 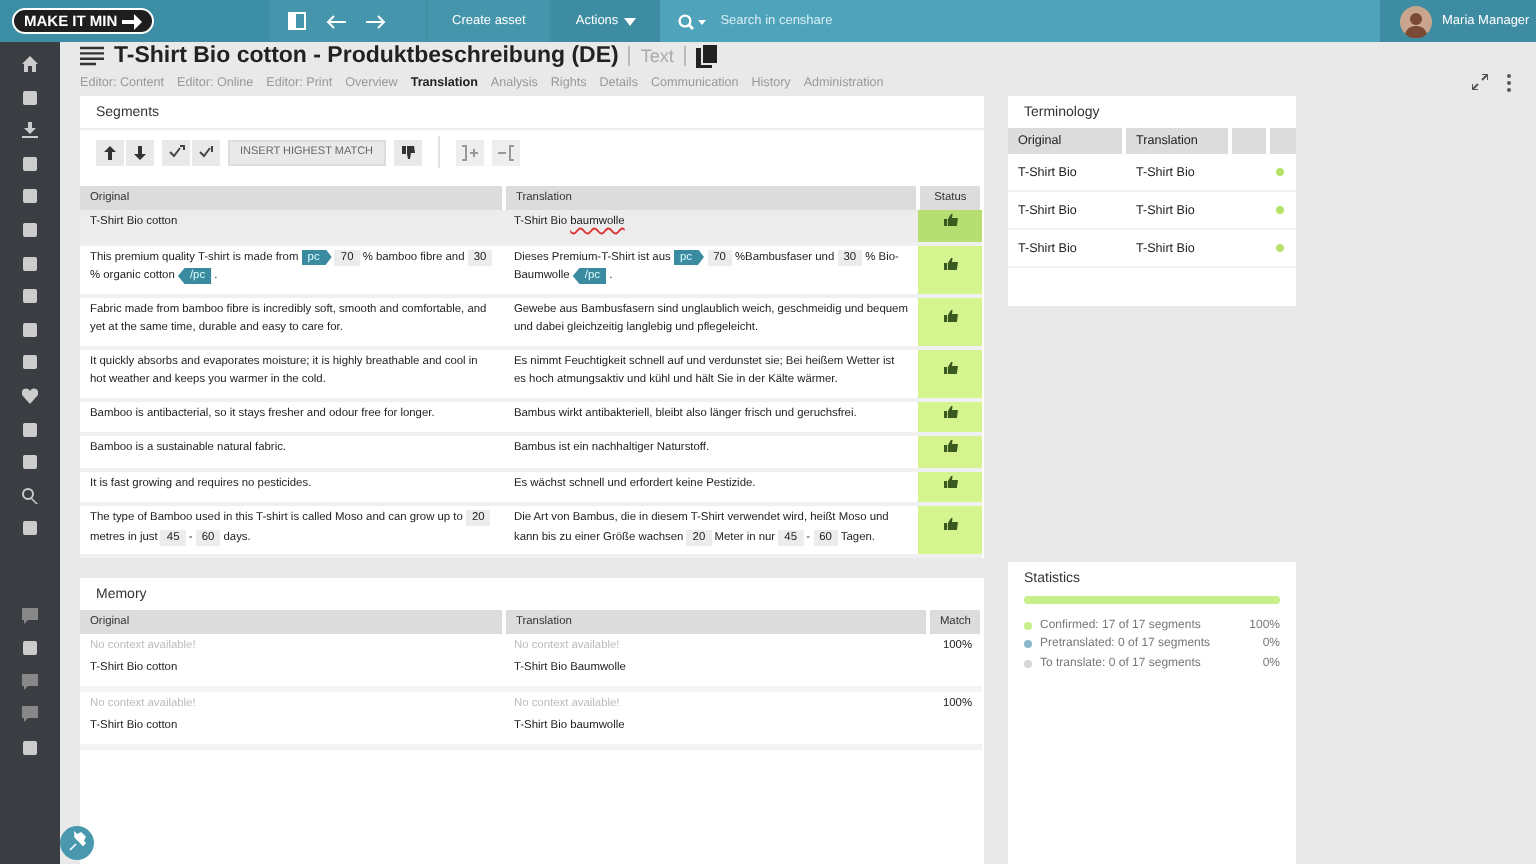 What do you see at coordinates (30, 615) in the screenshot?
I see `chat-icon` at bounding box center [30, 615].